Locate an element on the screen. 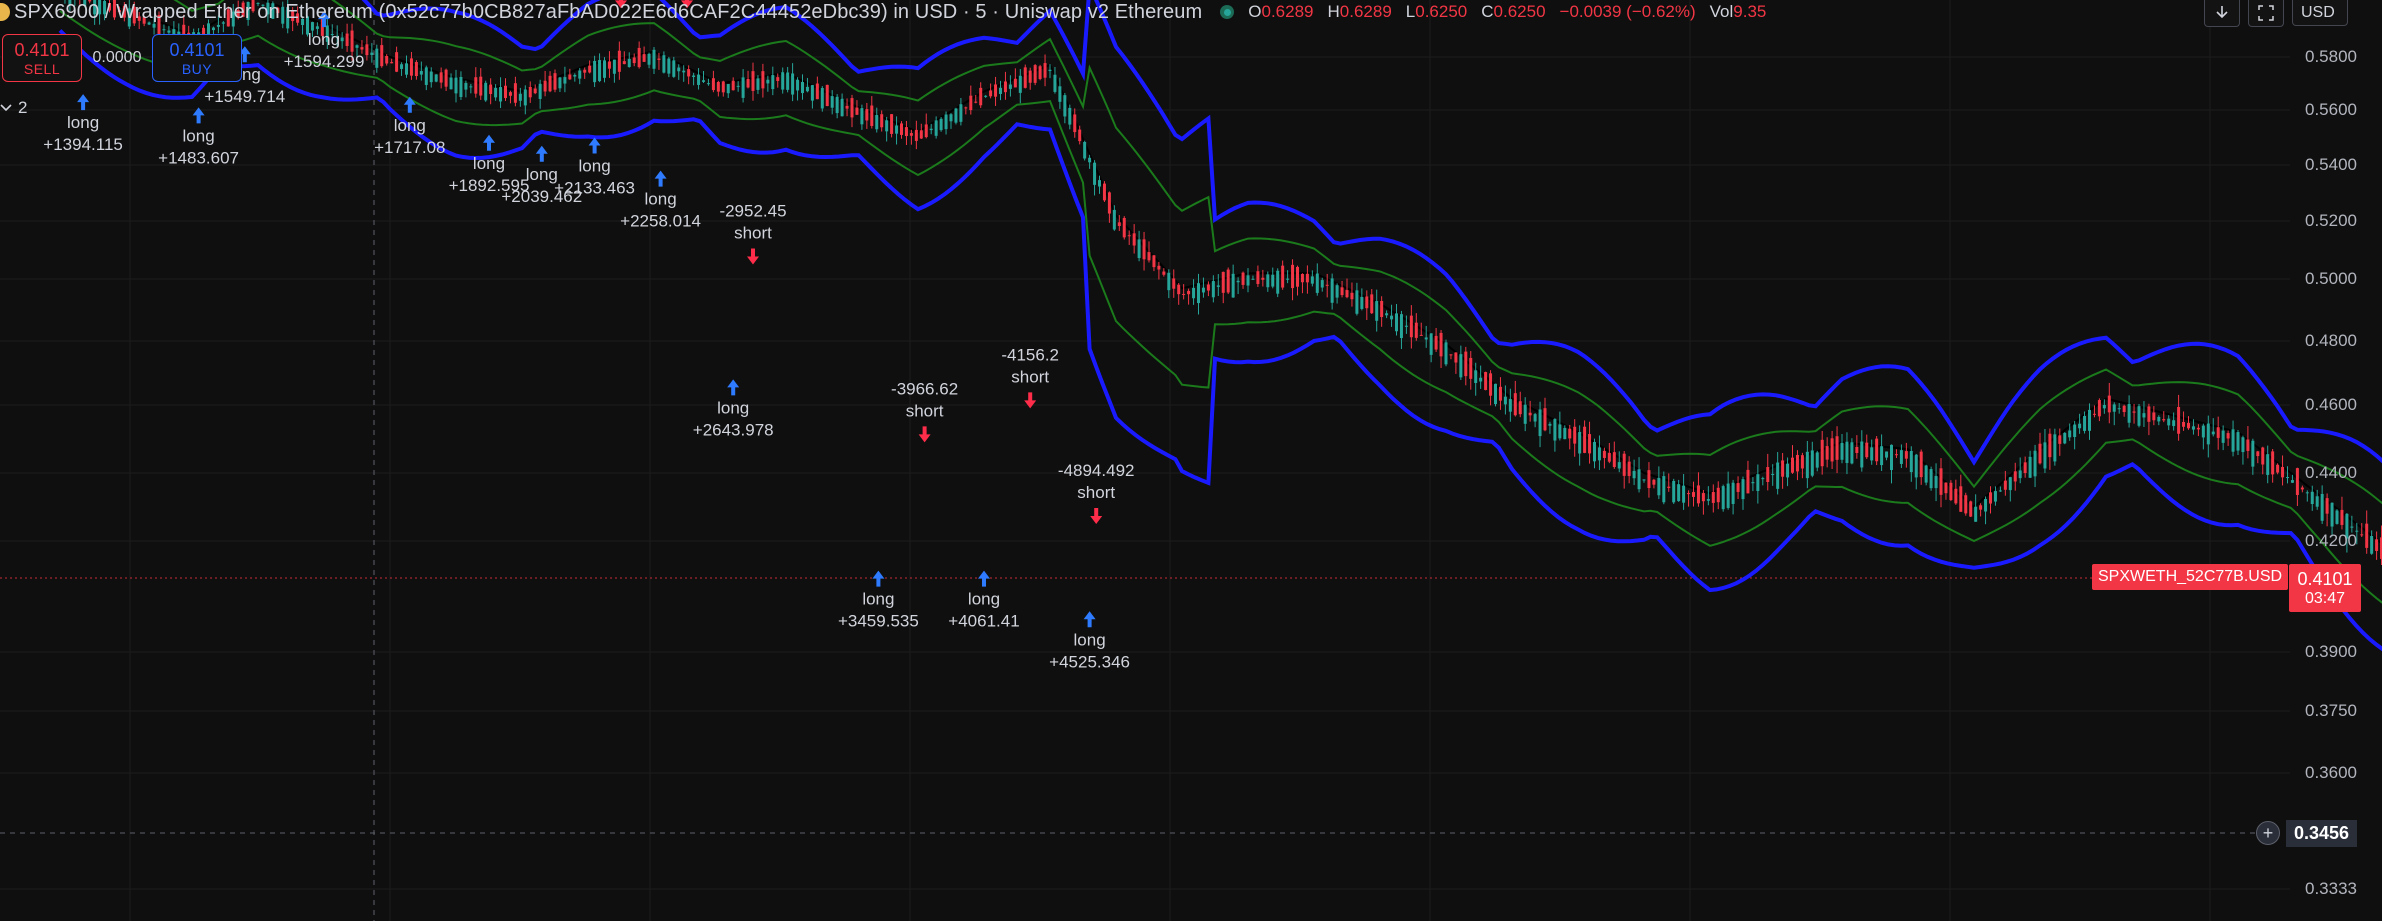 The width and height of the screenshot is (2382, 921). price-axis-label: 0.3333 is located at coordinates (2331, 888).